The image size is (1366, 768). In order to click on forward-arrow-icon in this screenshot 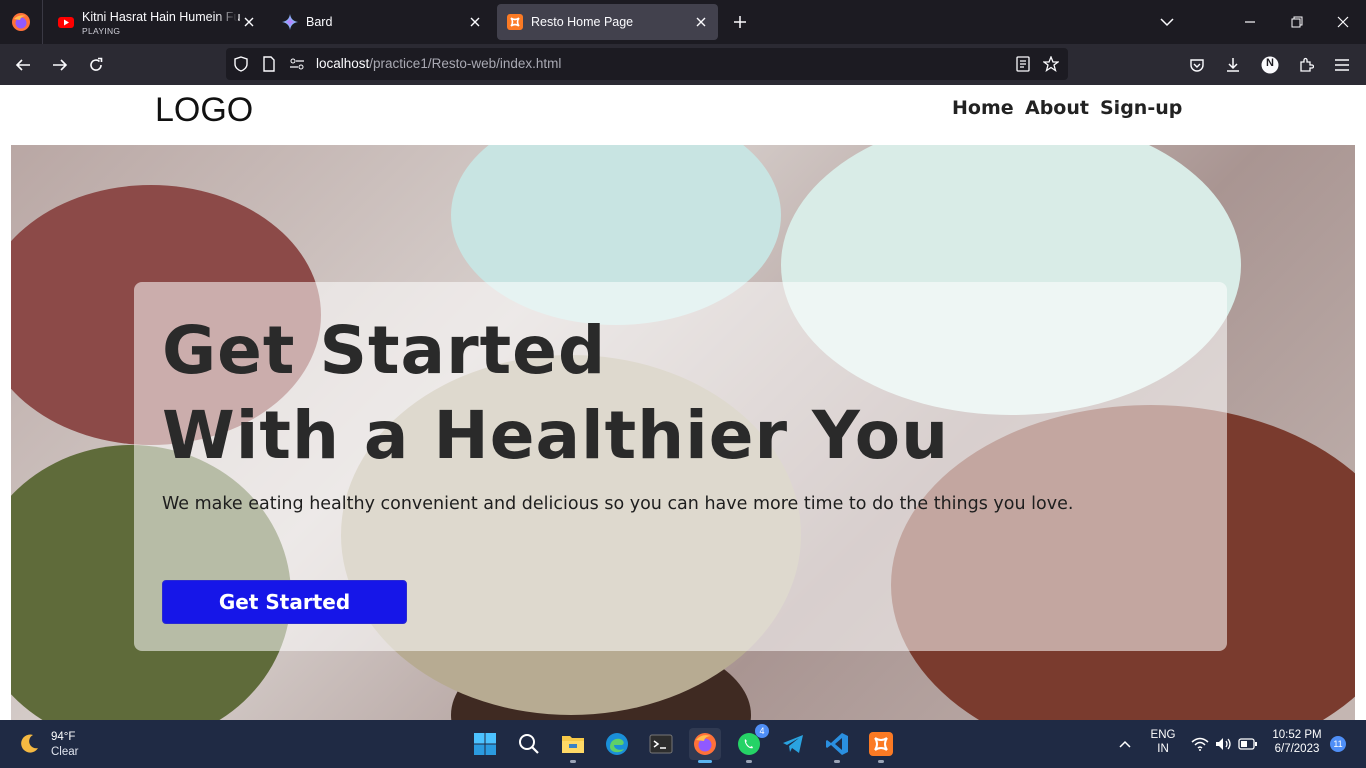, I will do `click(60, 65)`.